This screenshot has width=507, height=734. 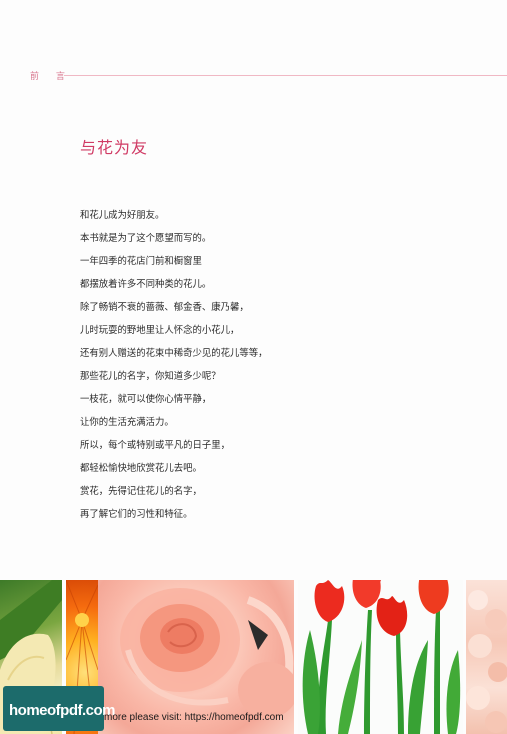 What do you see at coordinates (62, 710) in the screenshot?
I see `logo-text: homeofpdf.com` at bounding box center [62, 710].